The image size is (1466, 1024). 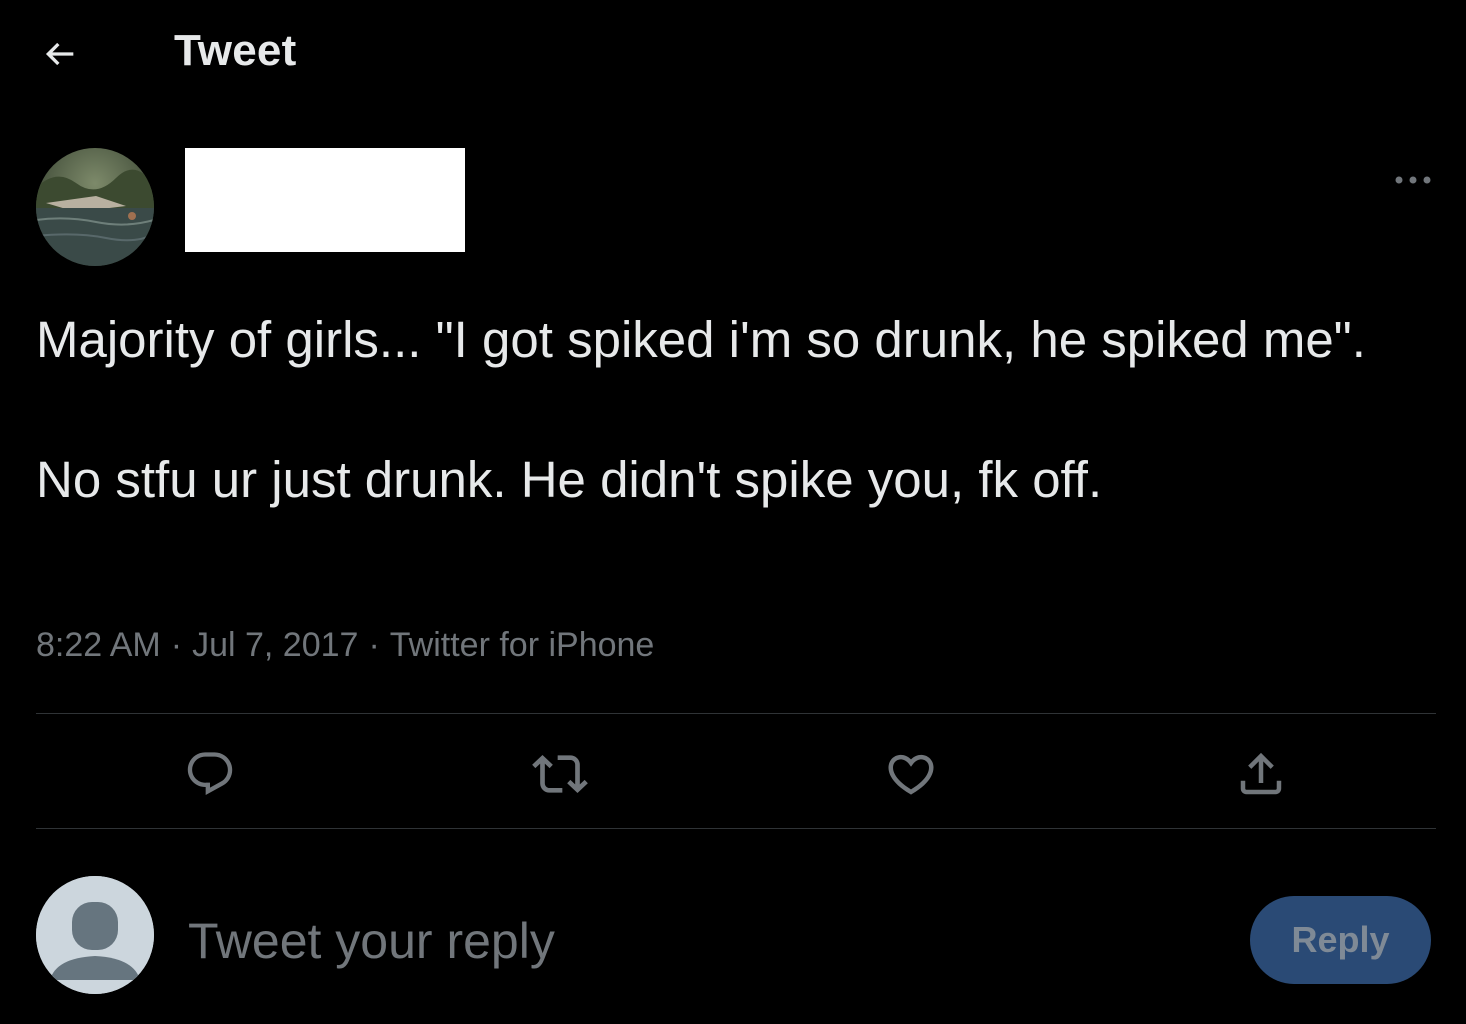 What do you see at coordinates (698, 941) in the screenshot?
I see `reply-input` at bounding box center [698, 941].